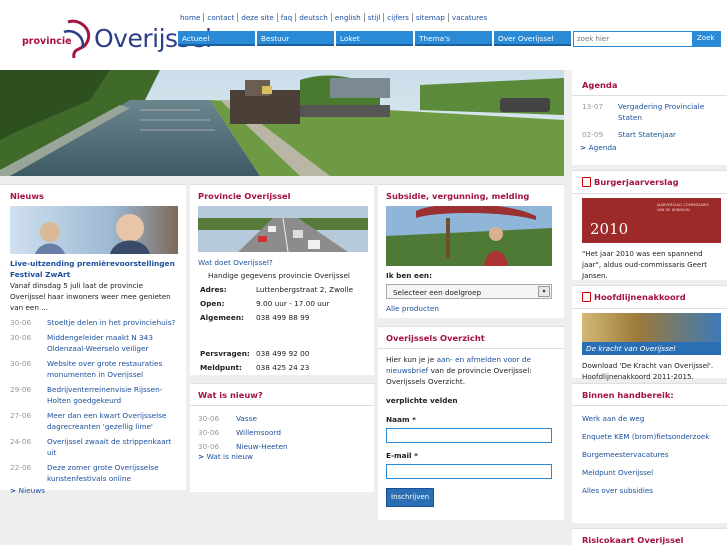 The height and width of the screenshot is (550, 727). What do you see at coordinates (112, 447) in the screenshot?
I see `news-link: Overijssel zwaait de strippenkaart uit` at bounding box center [112, 447].